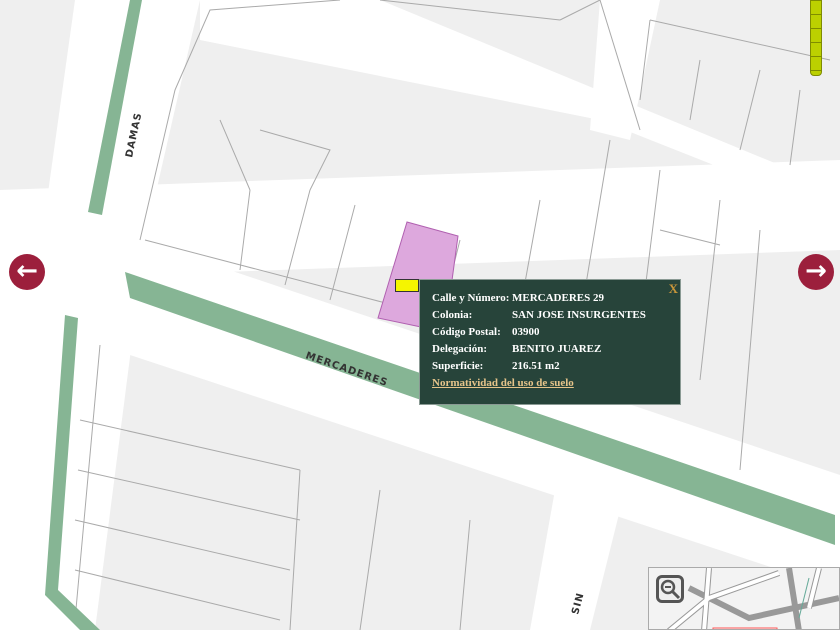 The image size is (840, 630). Describe the element at coordinates (579, 315) in the screenshot. I see `info-value: SAN JOSE INSURGENTES` at that location.